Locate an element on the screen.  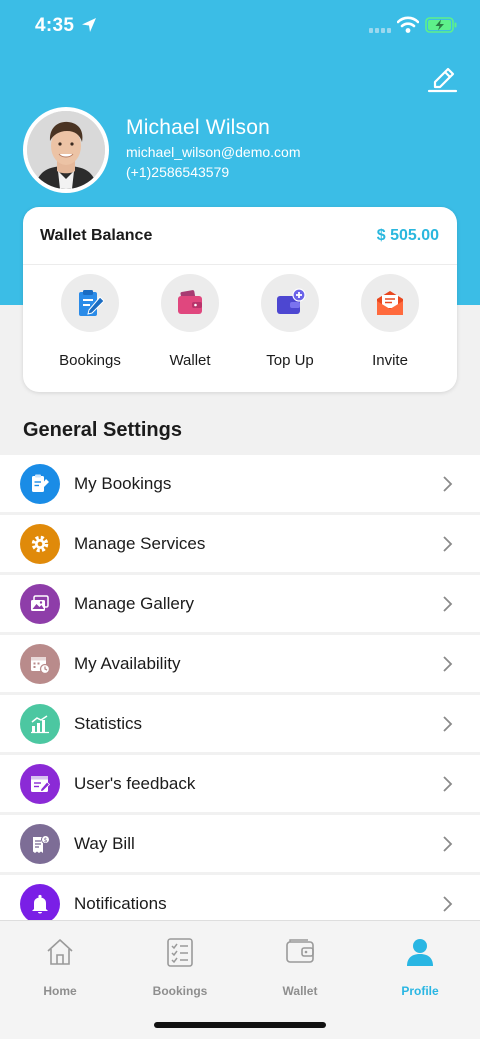
location-arrow-icon is located at coordinates (89, 25).